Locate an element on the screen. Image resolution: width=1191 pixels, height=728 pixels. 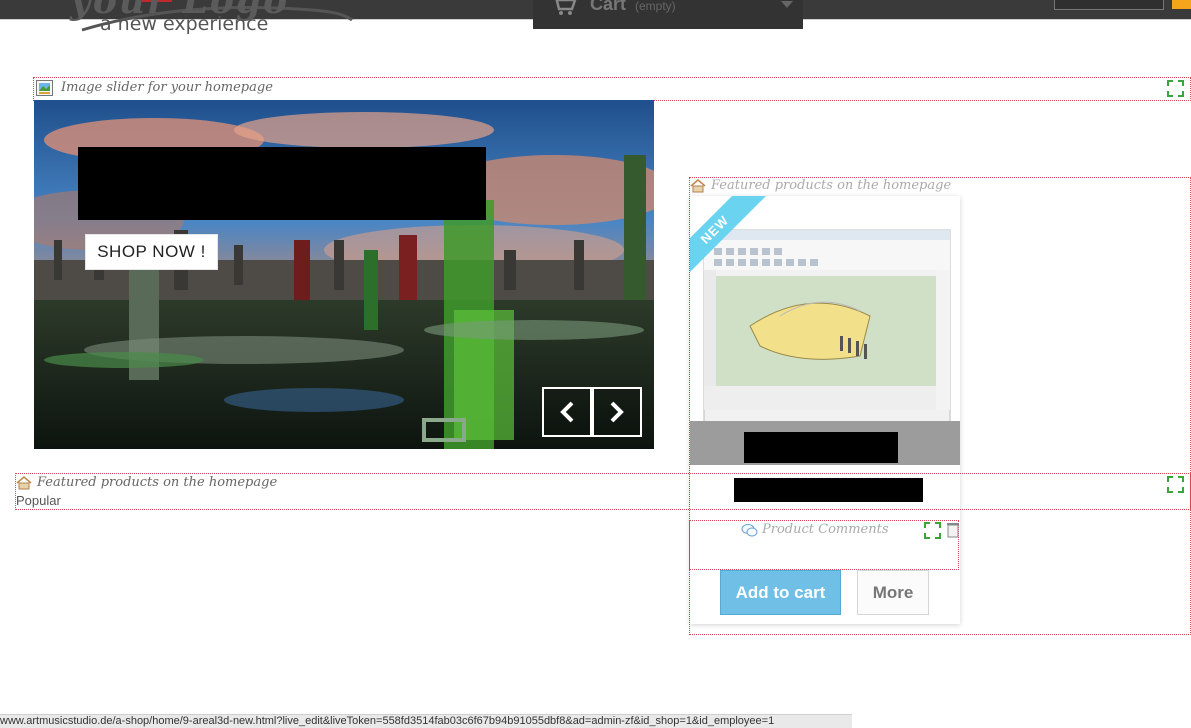
cart-status: (empty) is located at coordinates (655, 6).